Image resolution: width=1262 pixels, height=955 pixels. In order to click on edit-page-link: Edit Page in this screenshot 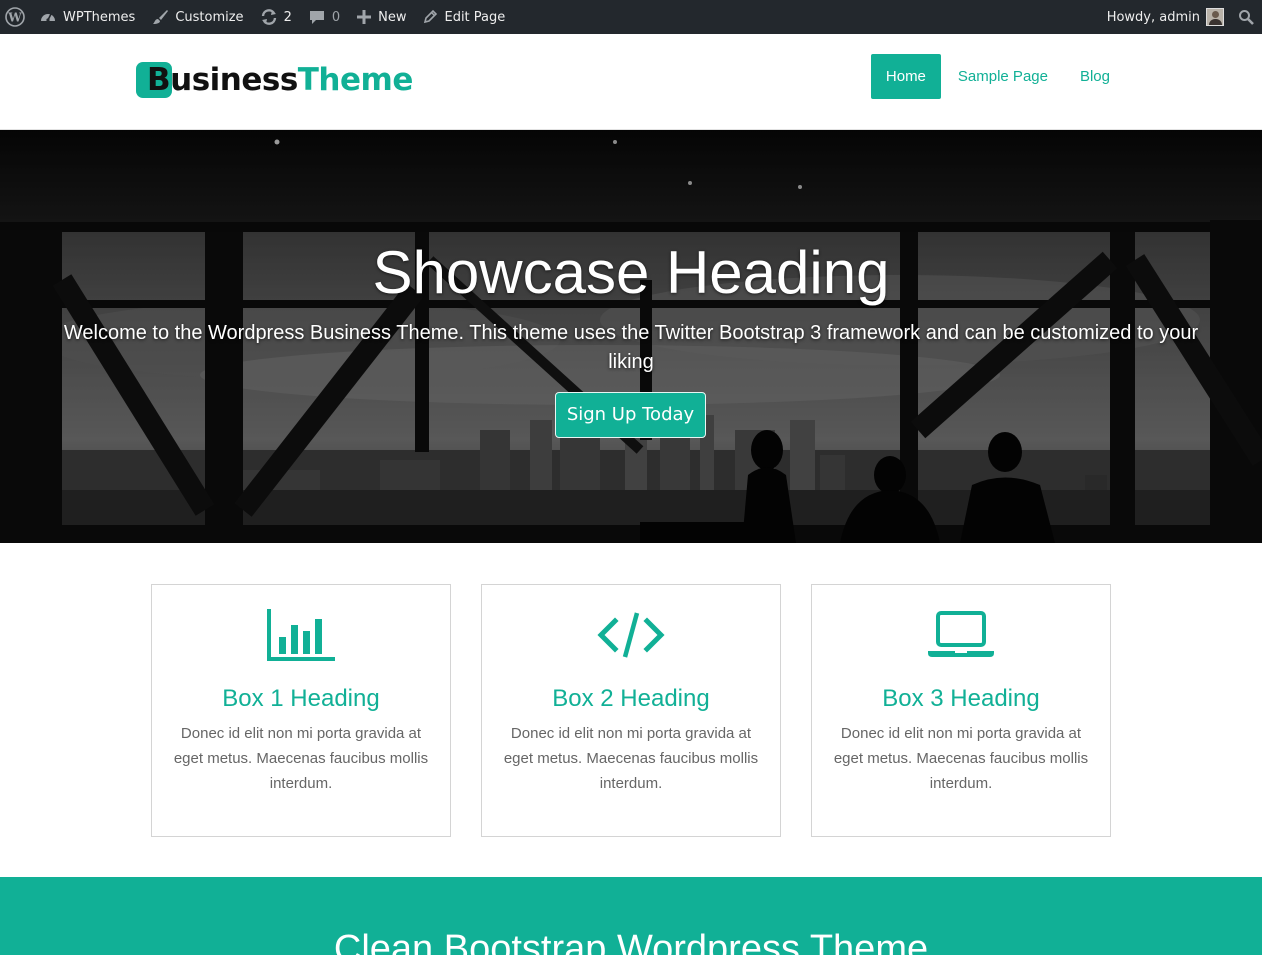, I will do `click(463, 17)`.